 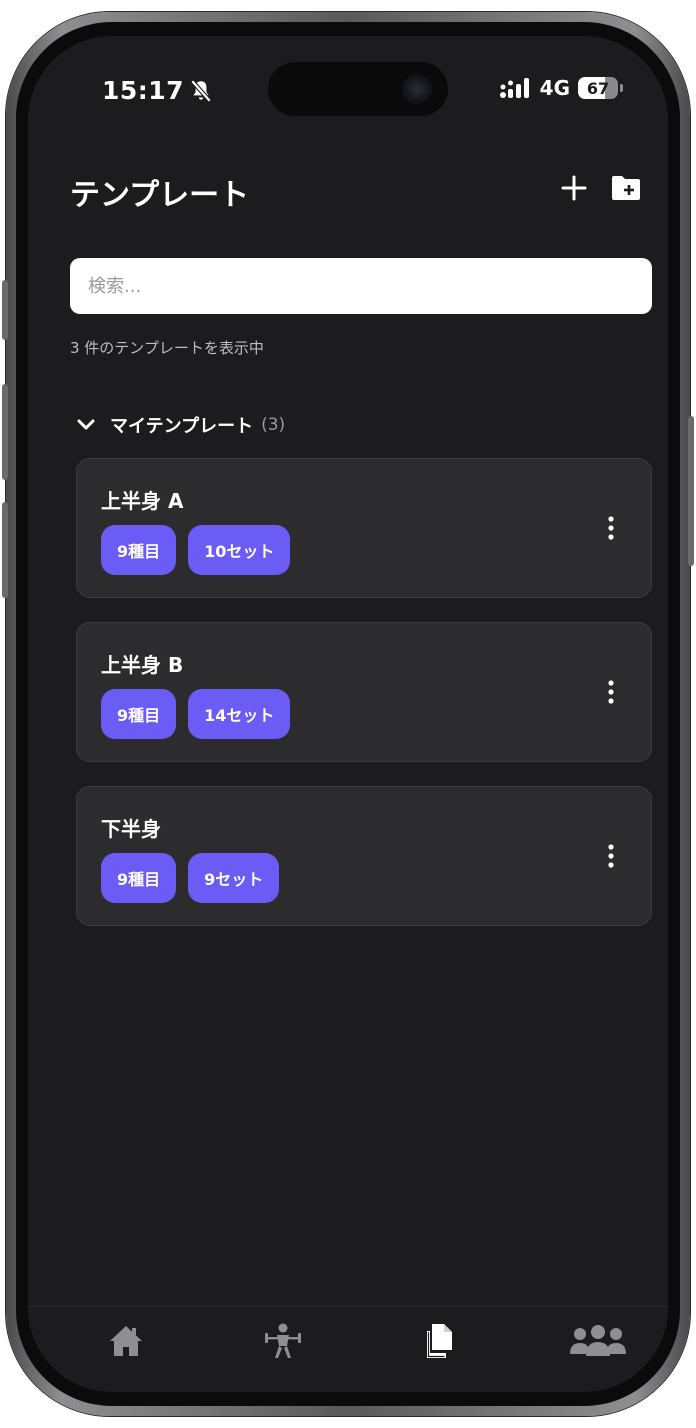 What do you see at coordinates (361, 286) in the screenshot?
I see `search-input` at bounding box center [361, 286].